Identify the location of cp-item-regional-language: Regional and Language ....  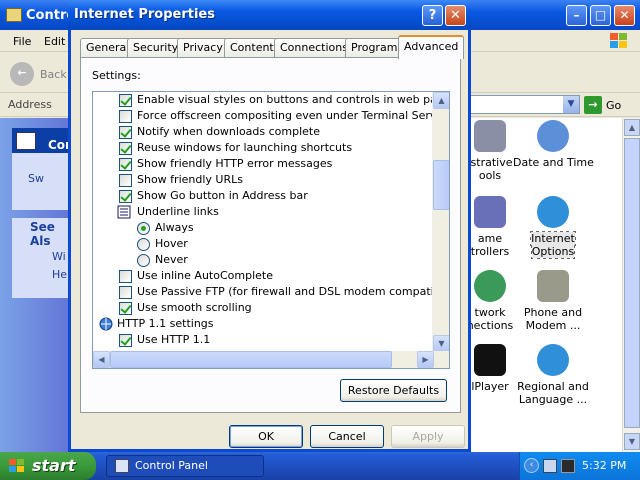
(553, 375).